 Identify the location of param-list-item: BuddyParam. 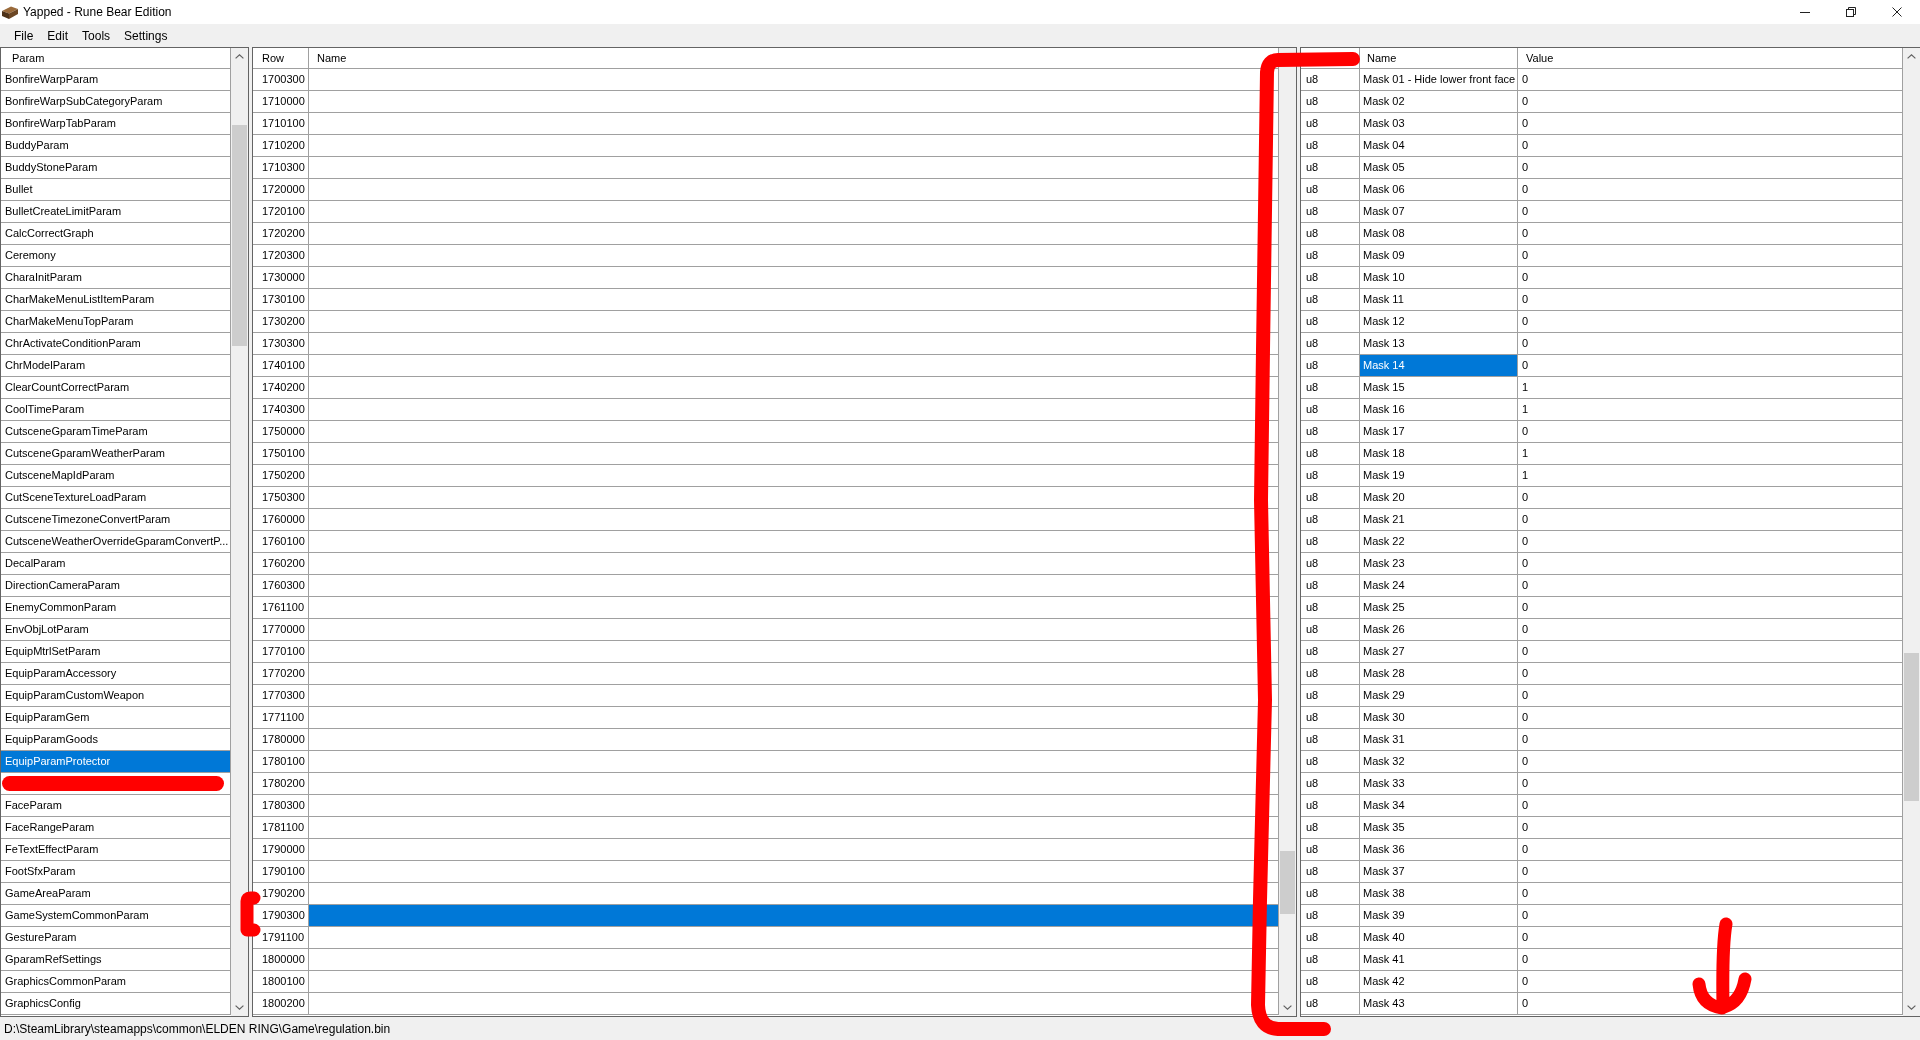
(116, 146).